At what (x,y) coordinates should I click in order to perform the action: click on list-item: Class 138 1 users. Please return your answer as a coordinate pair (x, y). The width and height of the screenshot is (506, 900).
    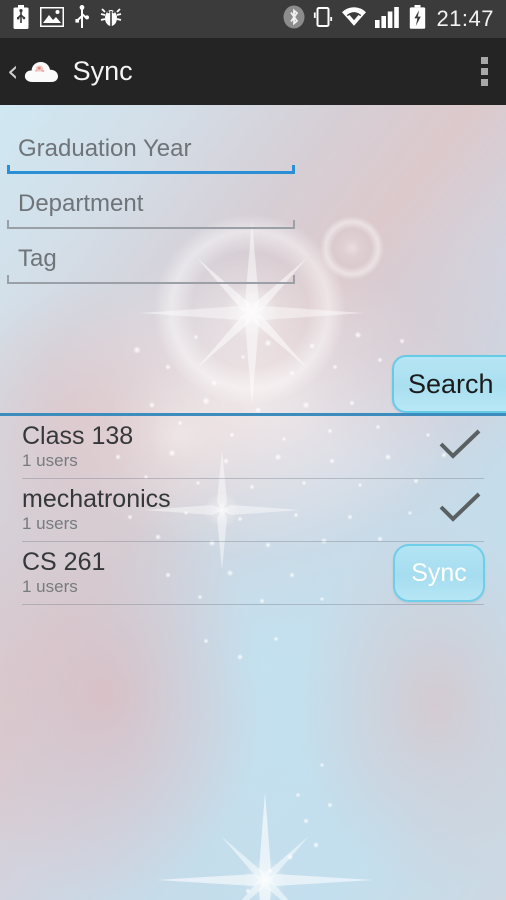
    Looking at the image, I should click on (253, 447).